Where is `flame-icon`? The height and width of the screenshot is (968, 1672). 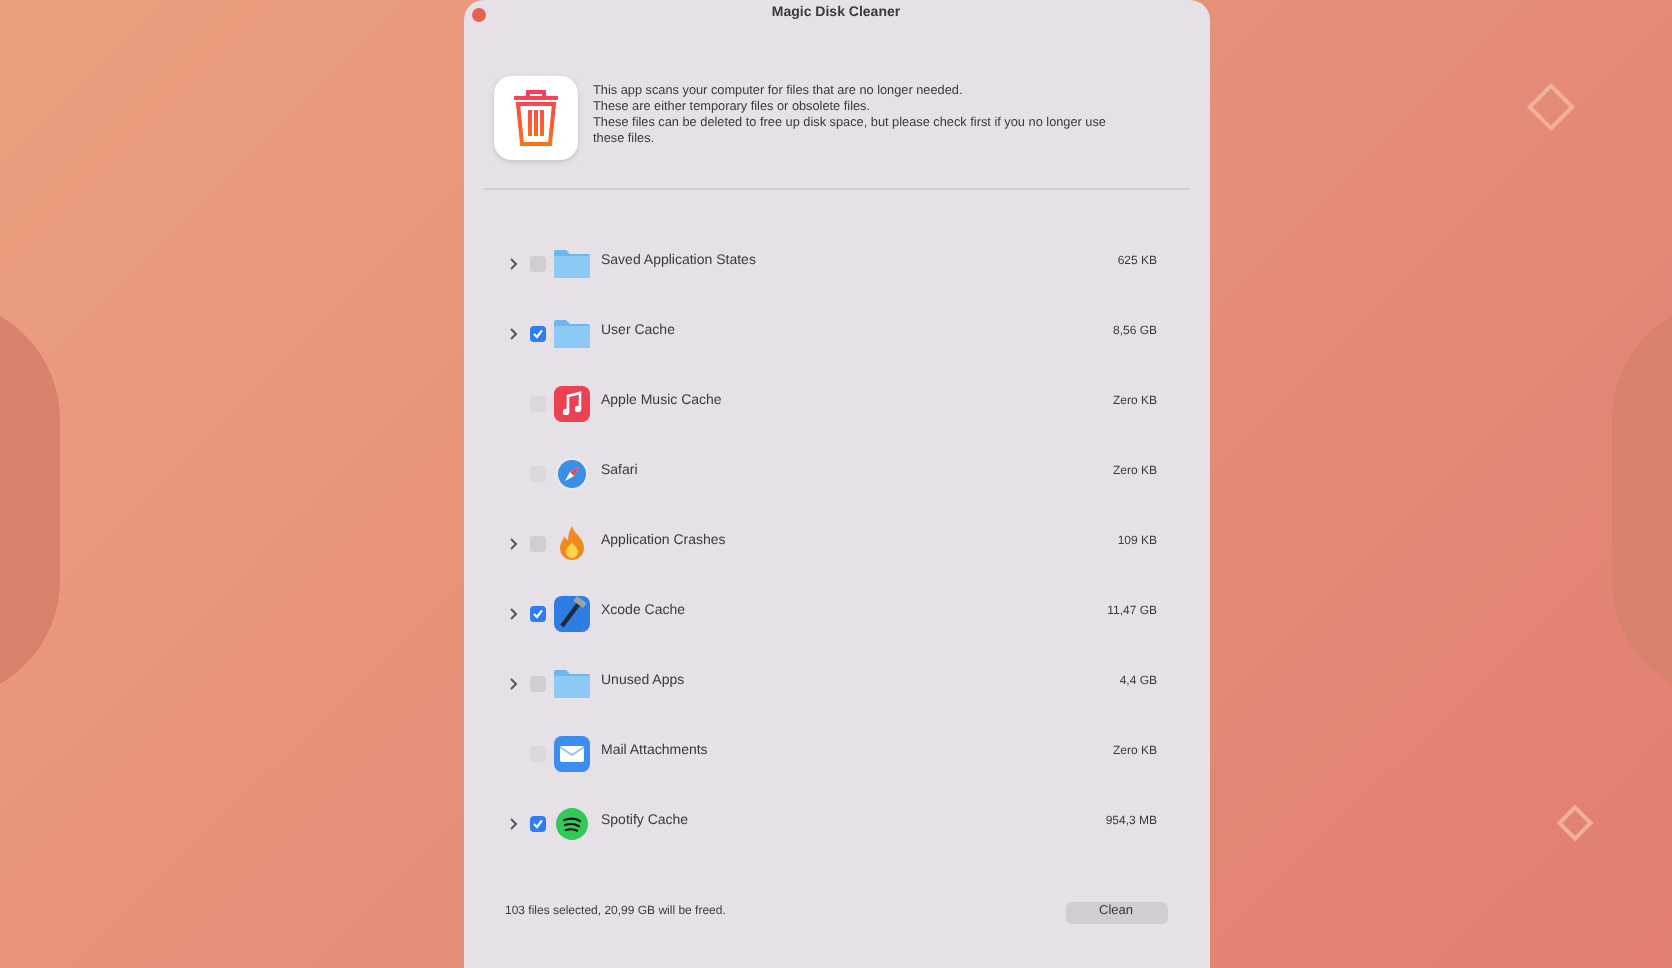 flame-icon is located at coordinates (571, 543).